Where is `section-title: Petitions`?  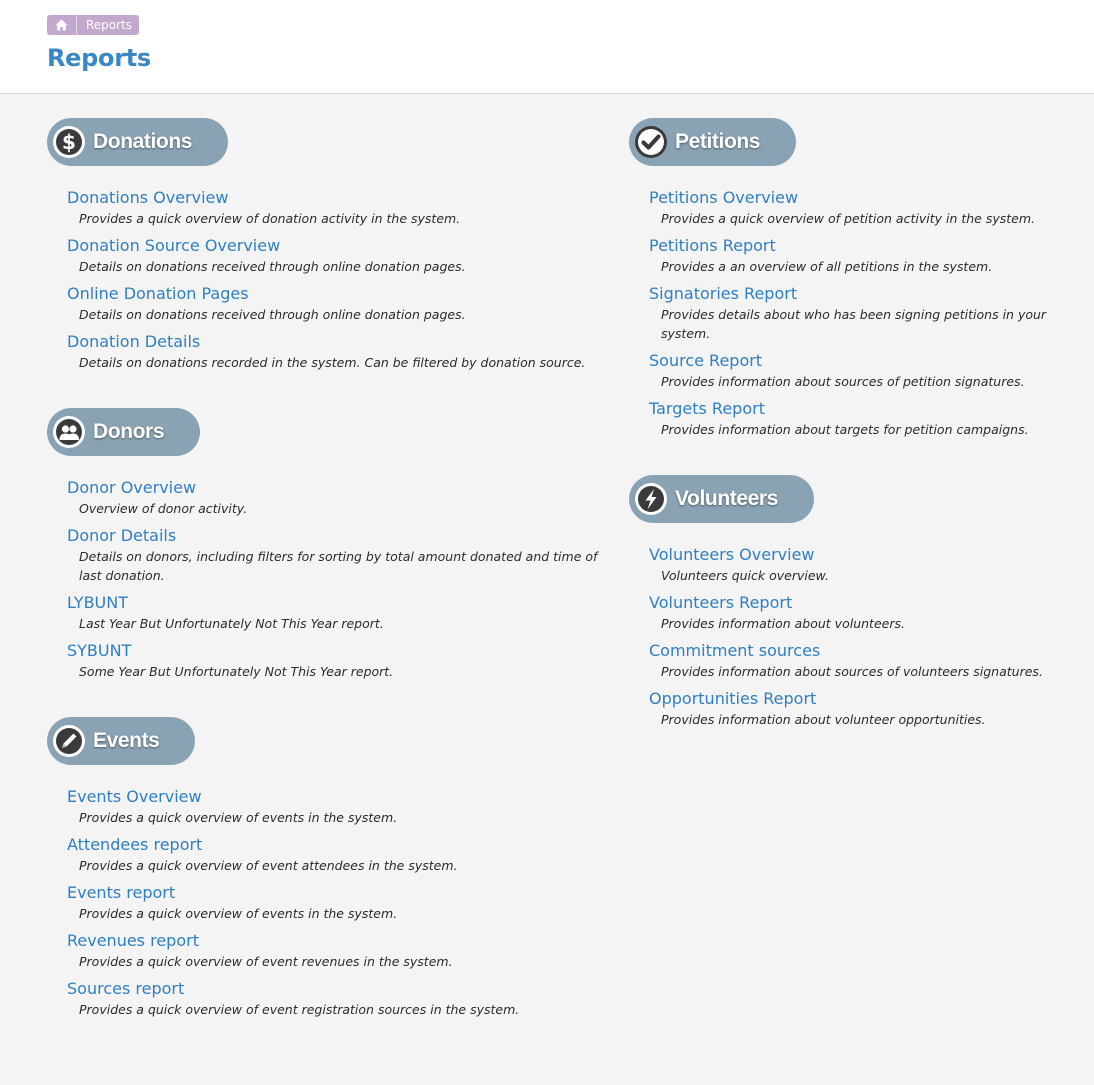
section-title: Petitions is located at coordinates (718, 141).